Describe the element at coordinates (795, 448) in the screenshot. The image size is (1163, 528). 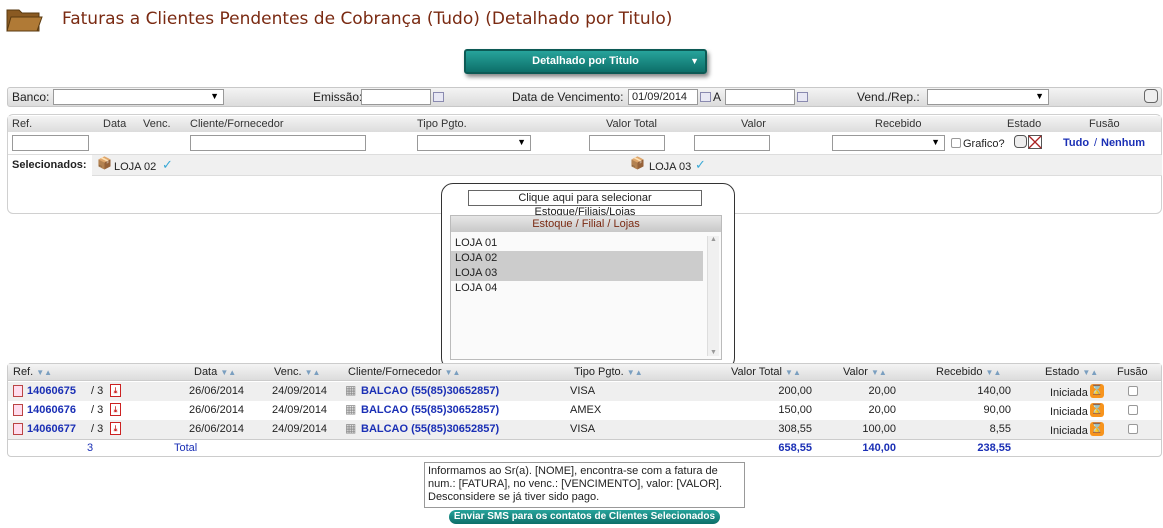
I see `total-valor-total: 658,55` at that location.